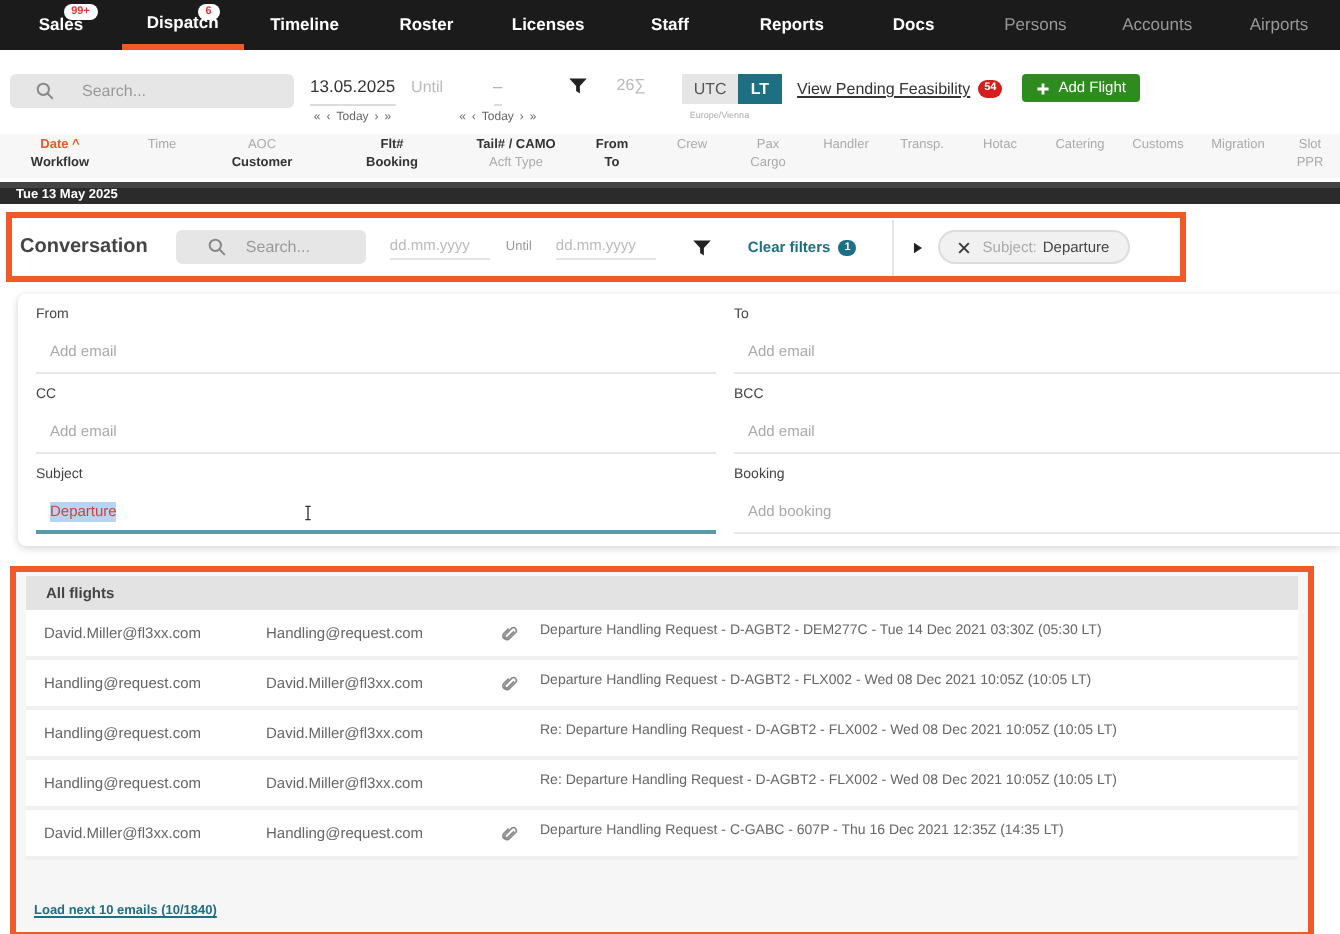 The image size is (1340, 934). Describe the element at coordinates (84, 248) in the screenshot. I see `panel-title: Conversation` at that location.